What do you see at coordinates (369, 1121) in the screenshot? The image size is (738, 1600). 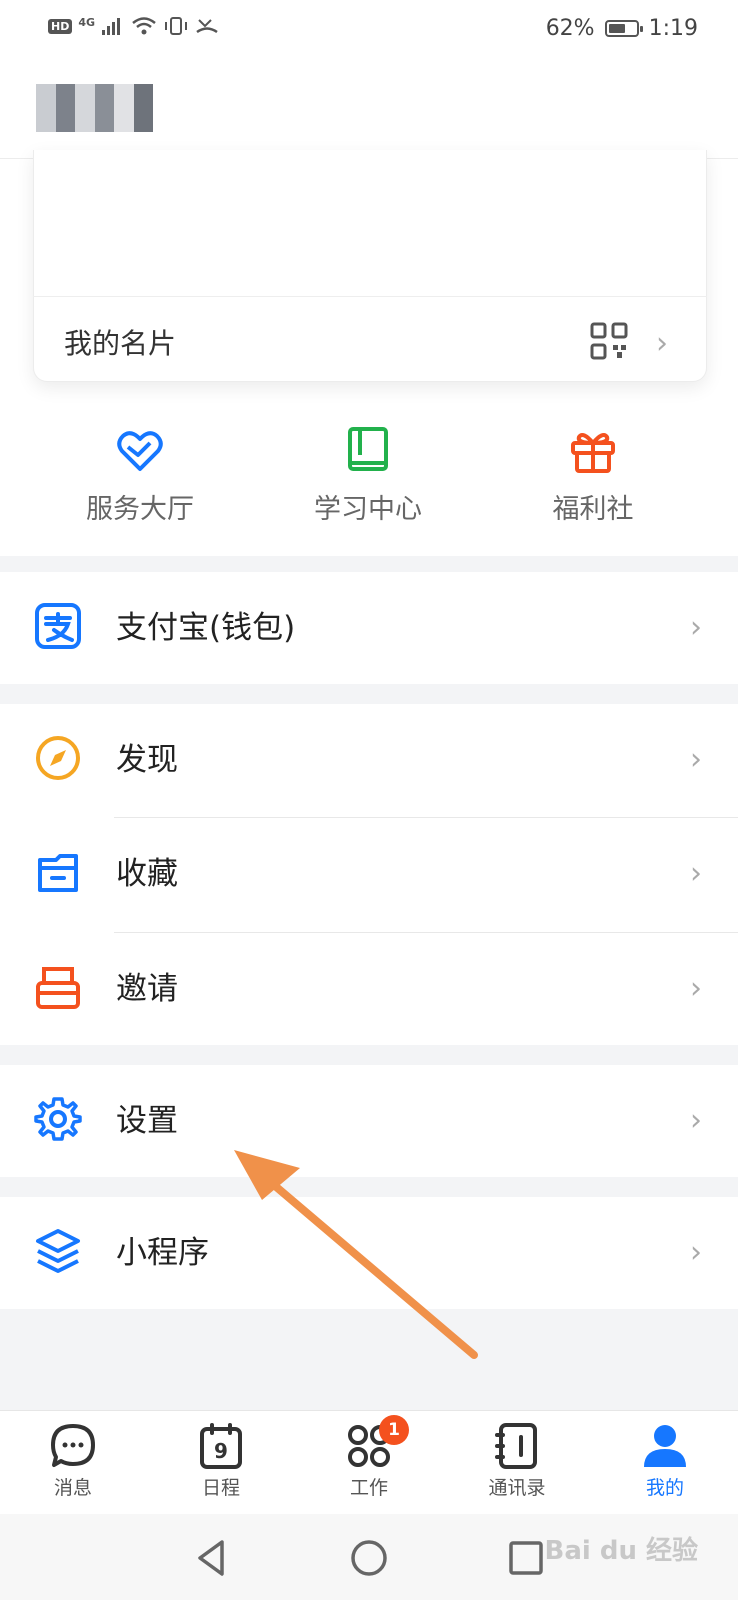 I see `menu-row-settings: 设置 ›` at bounding box center [369, 1121].